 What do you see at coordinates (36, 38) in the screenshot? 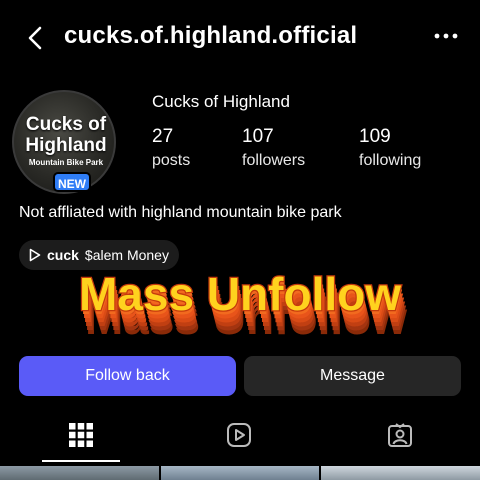
I see `back-arrow-icon` at bounding box center [36, 38].